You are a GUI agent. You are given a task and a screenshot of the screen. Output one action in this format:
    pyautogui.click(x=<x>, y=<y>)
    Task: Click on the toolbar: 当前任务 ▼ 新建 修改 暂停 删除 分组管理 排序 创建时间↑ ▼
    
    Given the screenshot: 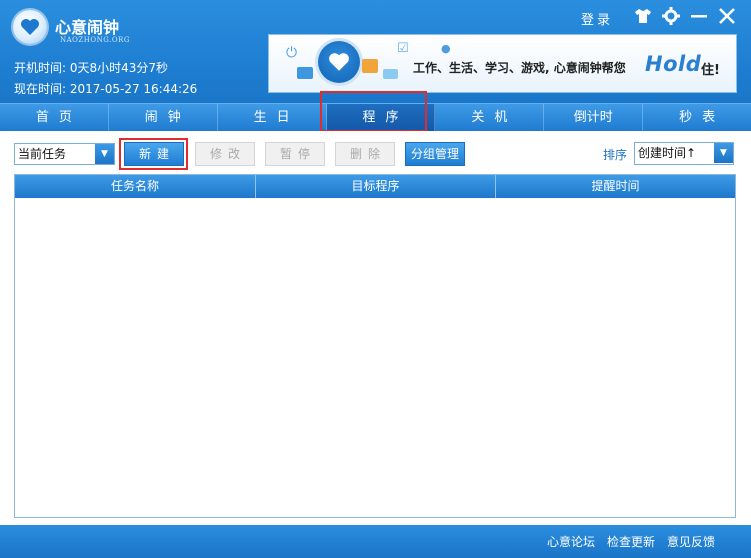 What is the action you would take?
    pyautogui.click(x=375, y=152)
    